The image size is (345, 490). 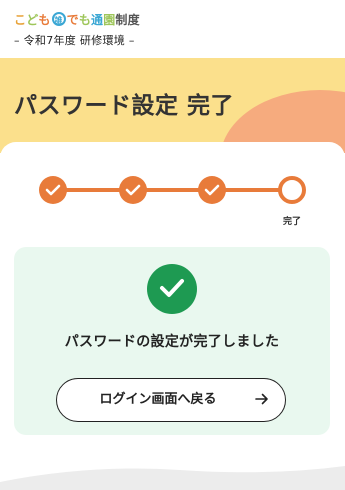 What do you see at coordinates (127, 19) in the screenshot?
I see `logo-char: 制度` at bounding box center [127, 19].